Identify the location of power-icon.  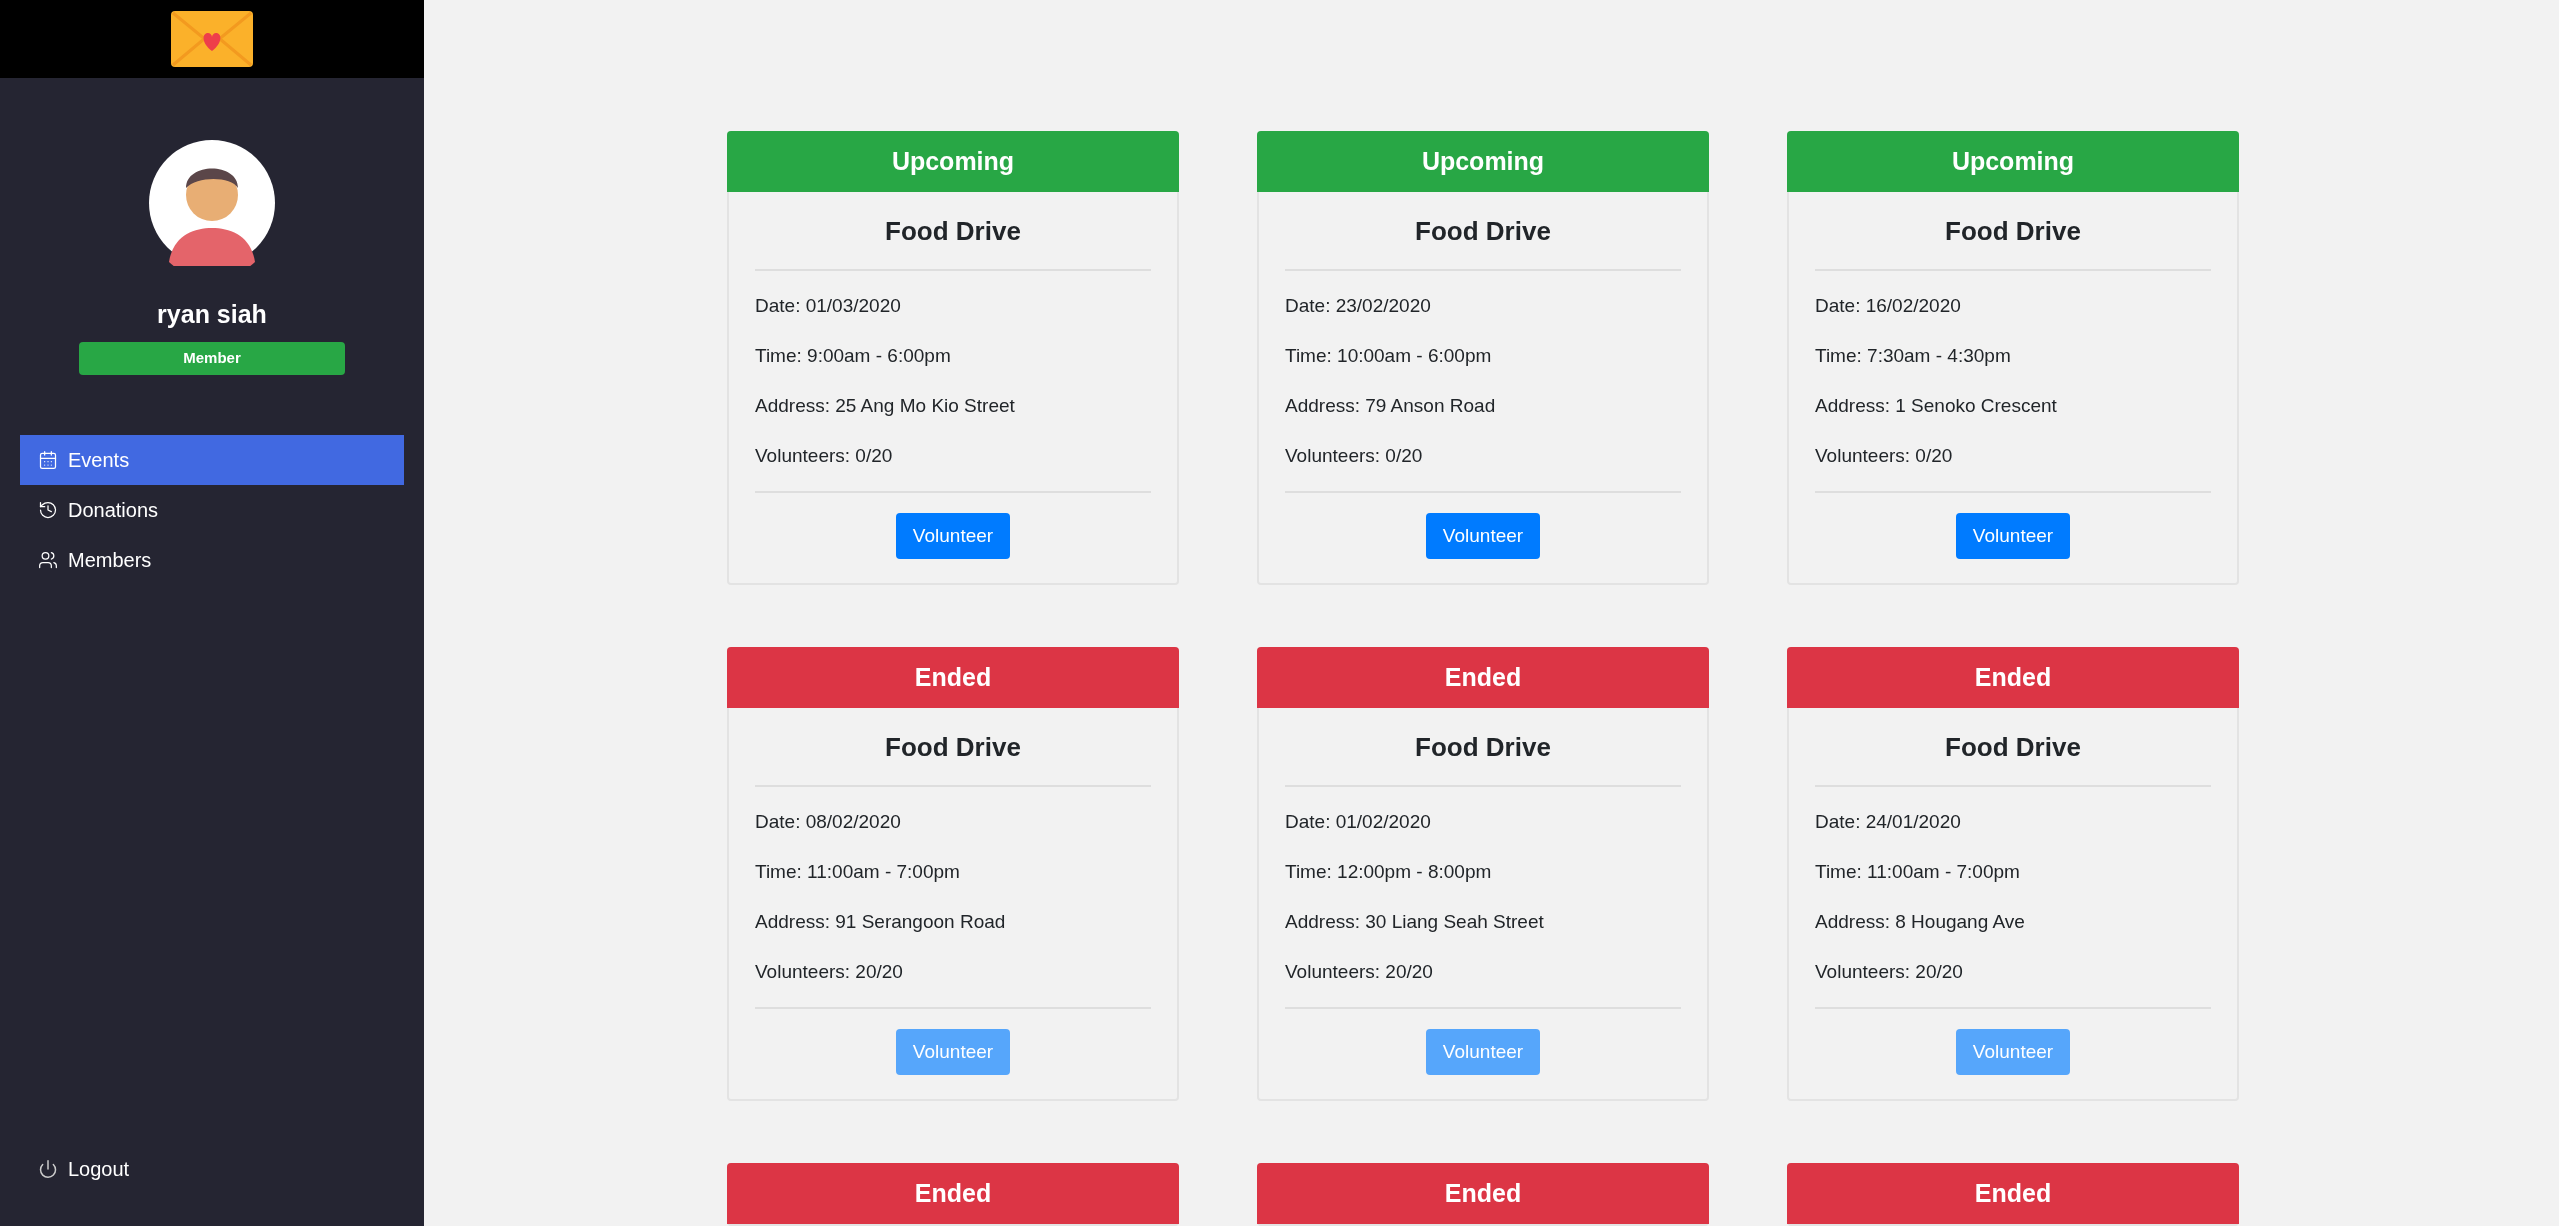
(48, 1169).